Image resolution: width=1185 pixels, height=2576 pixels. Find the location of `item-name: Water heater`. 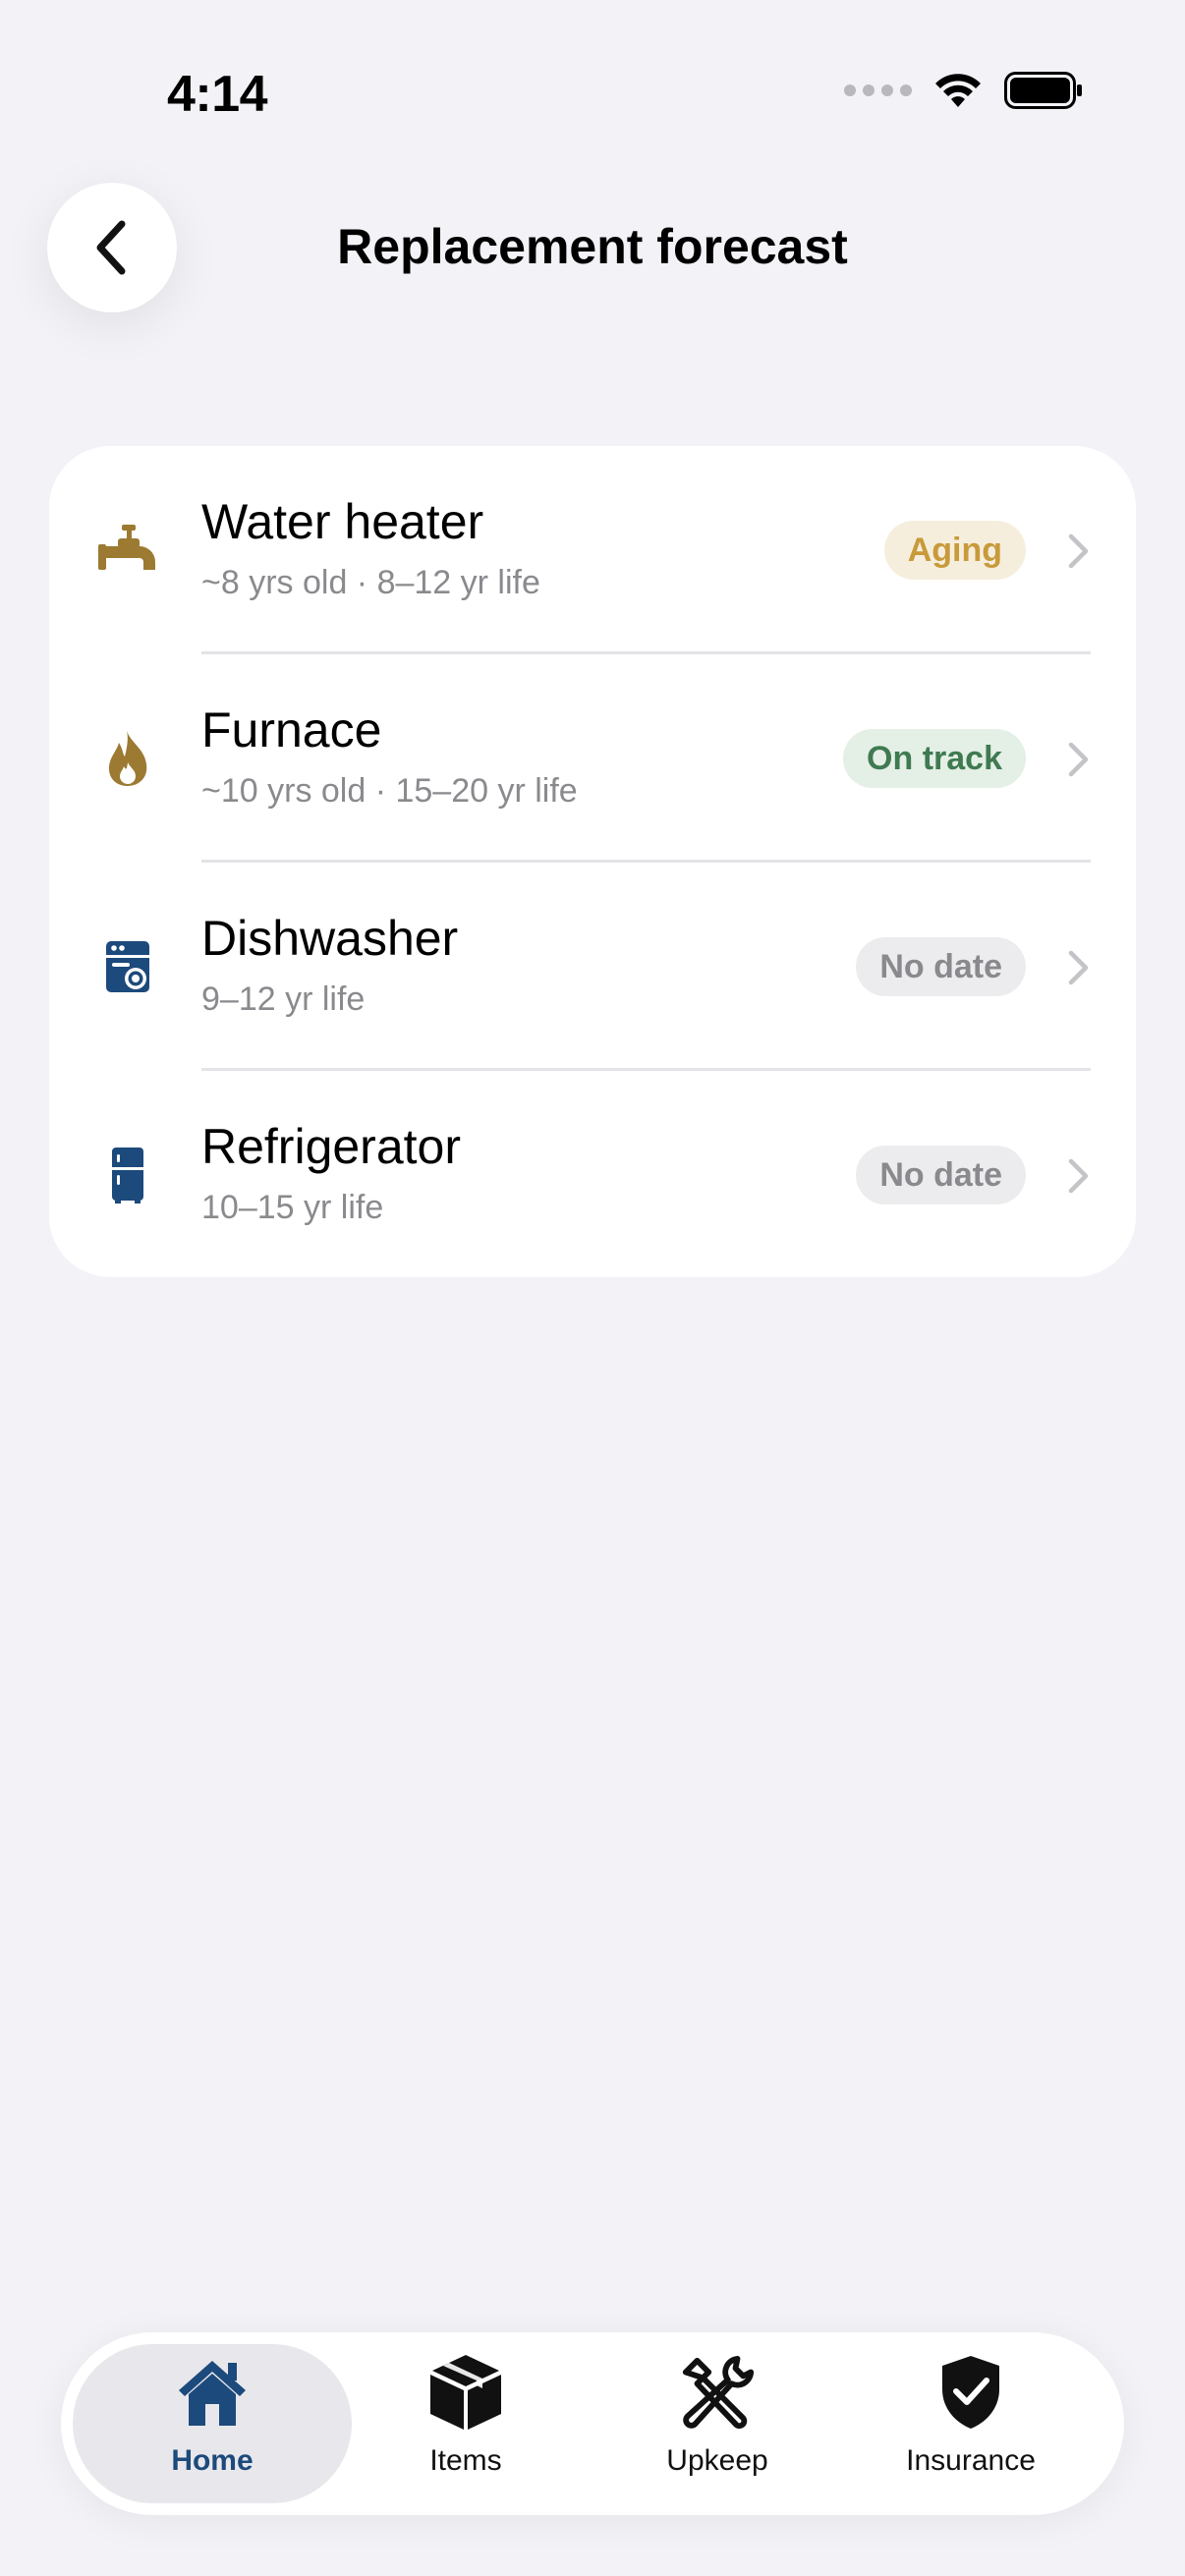

item-name: Water heater is located at coordinates (343, 521).